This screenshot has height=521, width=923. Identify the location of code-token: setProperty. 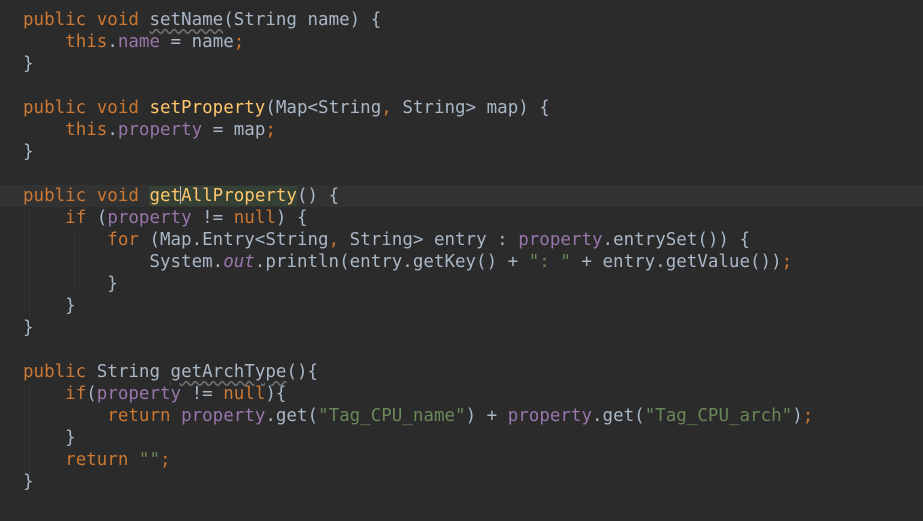
(207, 108).